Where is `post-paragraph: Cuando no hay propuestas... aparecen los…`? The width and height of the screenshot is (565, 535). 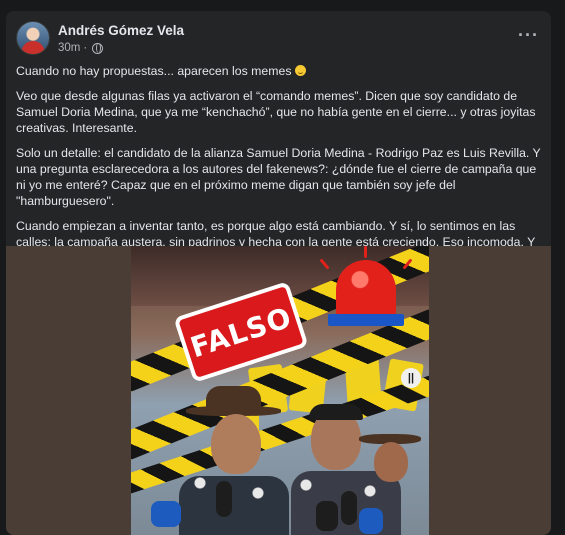 post-paragraph: Cuando no hay propuestas... aparecen los… is located at coordinates (279, 71).